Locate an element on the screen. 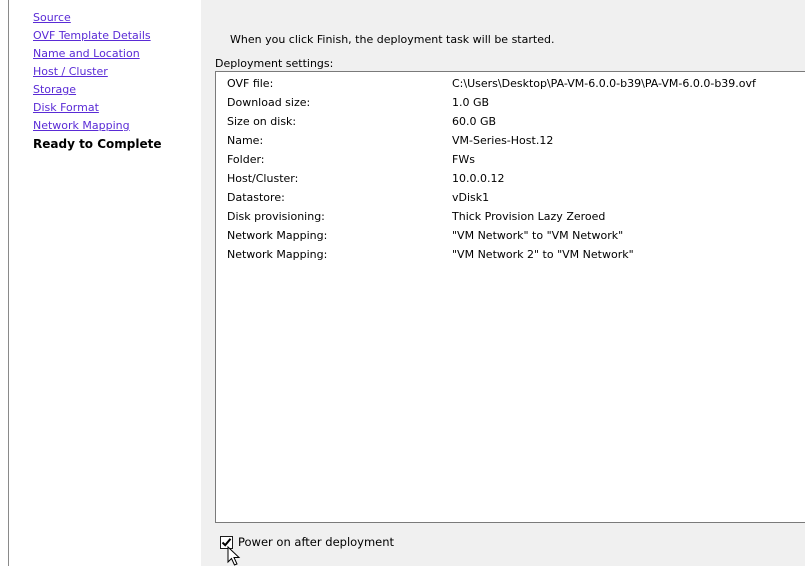  step-link-source: Source is located at coordinates (97, 18).